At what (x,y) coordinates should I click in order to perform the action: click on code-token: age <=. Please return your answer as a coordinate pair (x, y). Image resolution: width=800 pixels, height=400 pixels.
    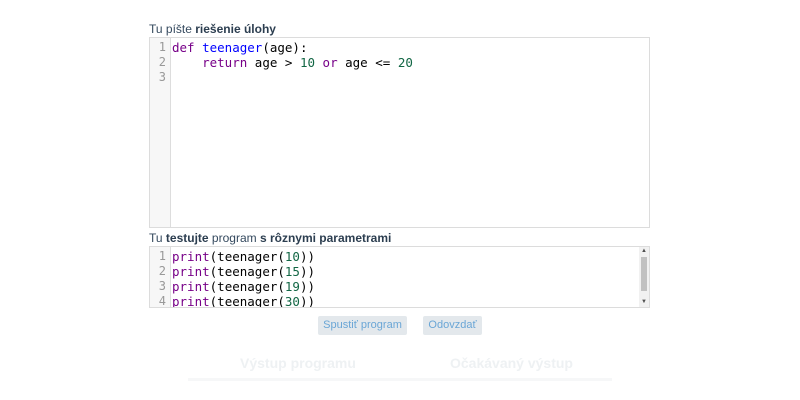
    Looking at the image, I should click on (367, 62).